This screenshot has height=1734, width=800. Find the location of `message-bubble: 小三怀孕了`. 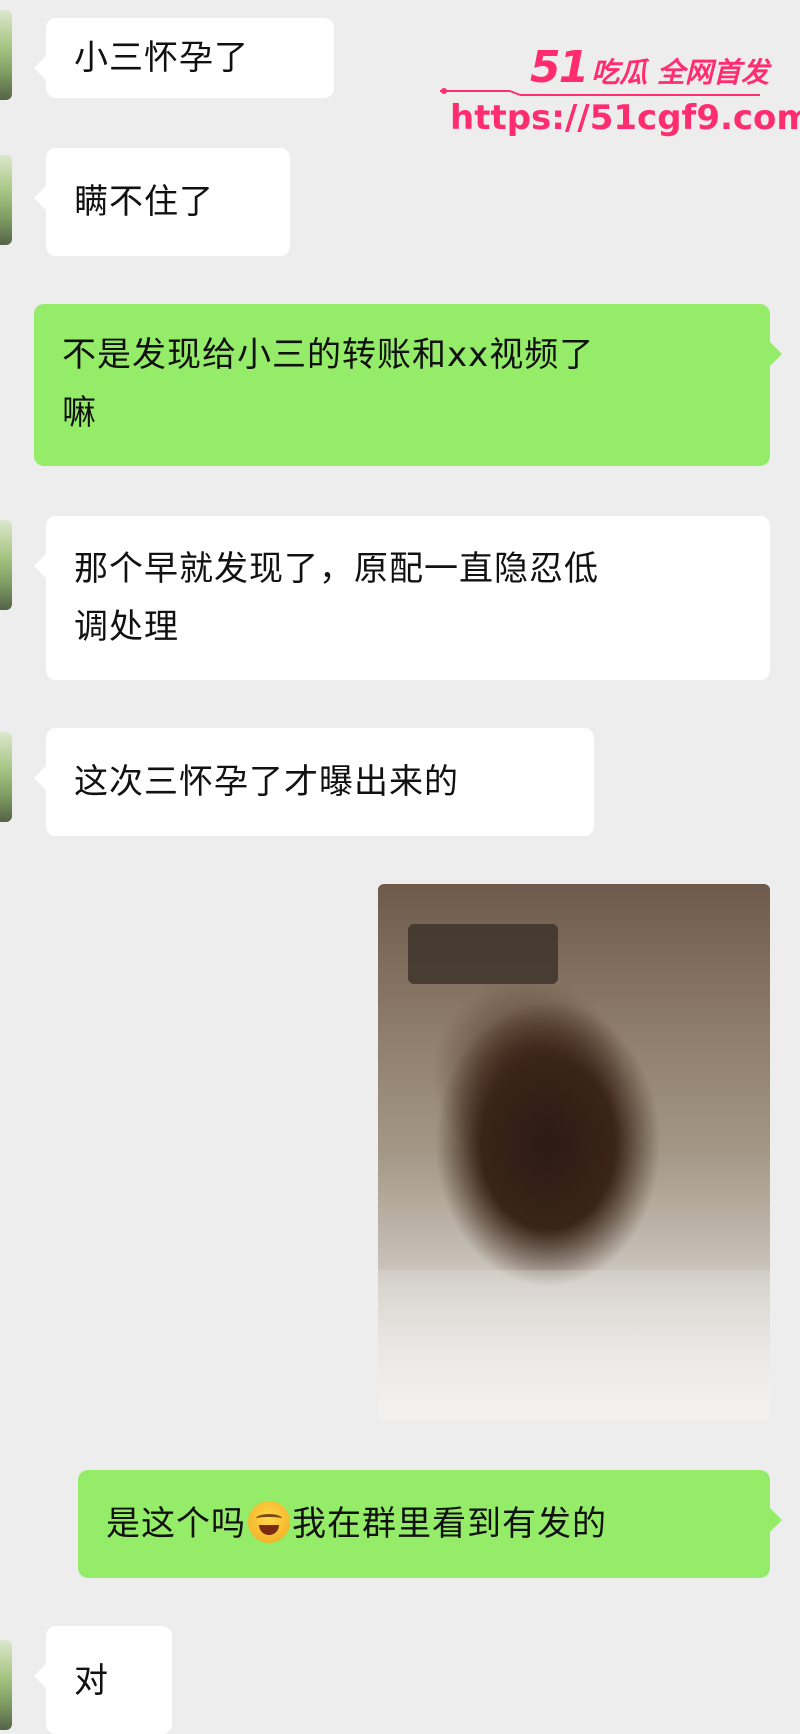

message-bubble: 小三怀孕了 is located at coordinates (184, 58).